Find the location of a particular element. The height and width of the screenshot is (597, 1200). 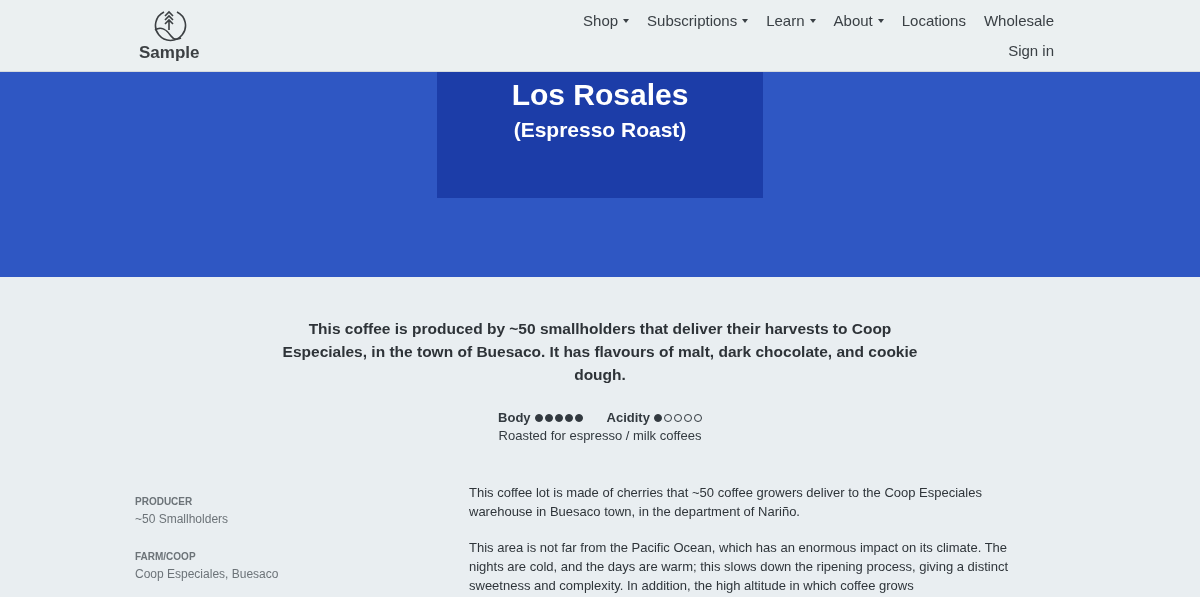

nav-link: Shop is located at coordinates (606, 20).